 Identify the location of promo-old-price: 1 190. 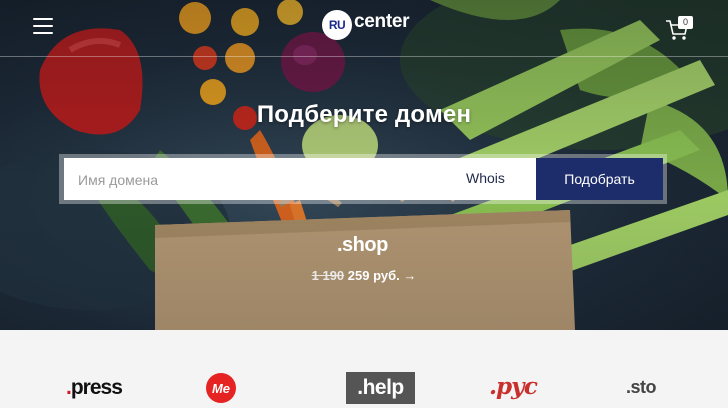
(328, 275).